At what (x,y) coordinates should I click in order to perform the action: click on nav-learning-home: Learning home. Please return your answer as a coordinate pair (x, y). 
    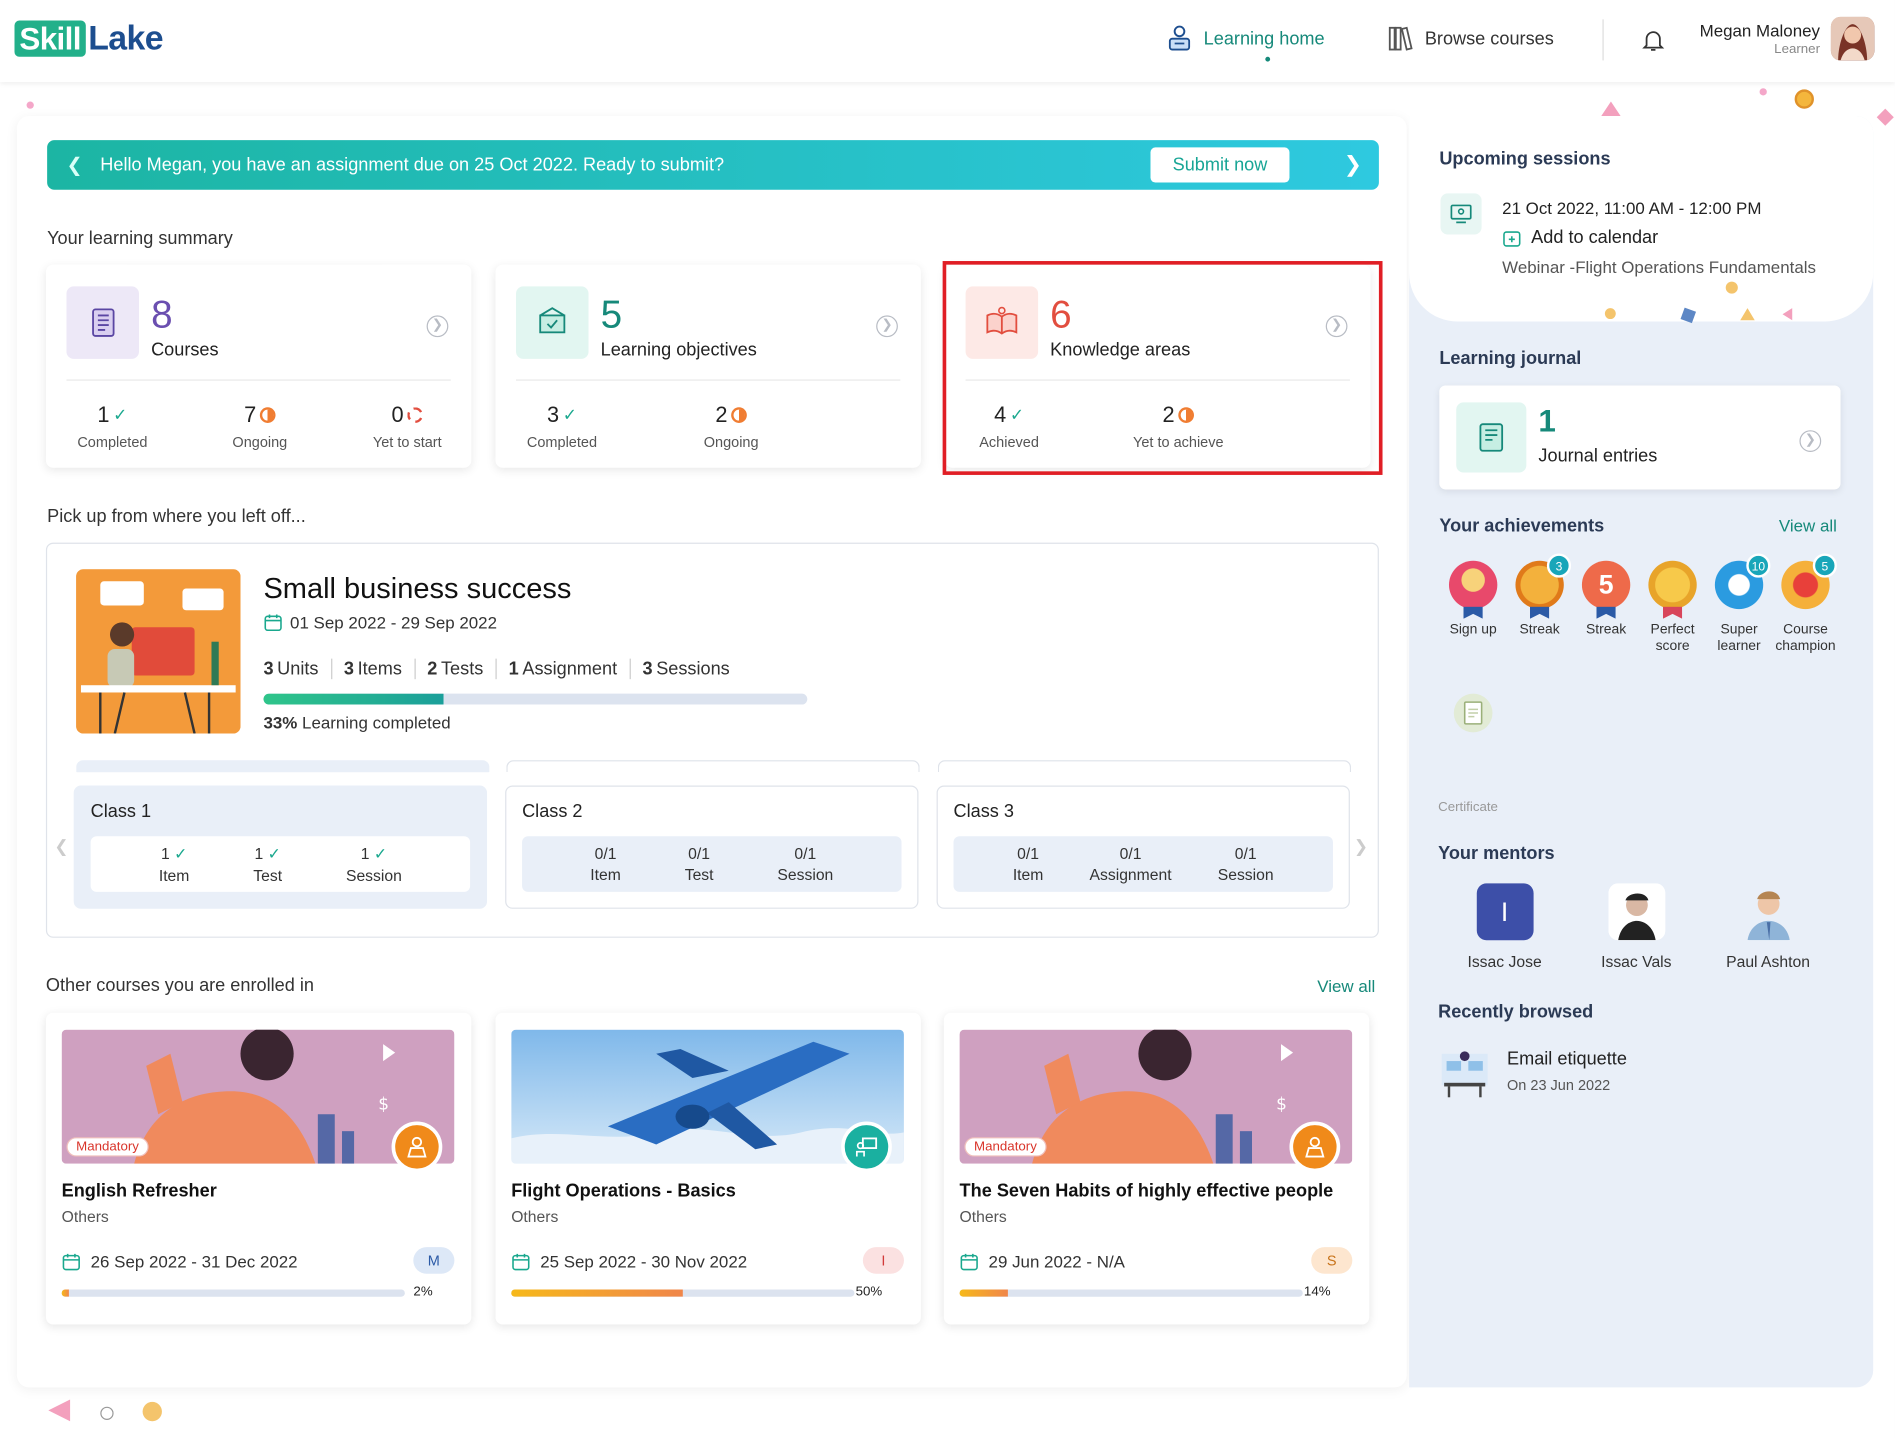
    Looking at the image, I should click on (1245, 43).